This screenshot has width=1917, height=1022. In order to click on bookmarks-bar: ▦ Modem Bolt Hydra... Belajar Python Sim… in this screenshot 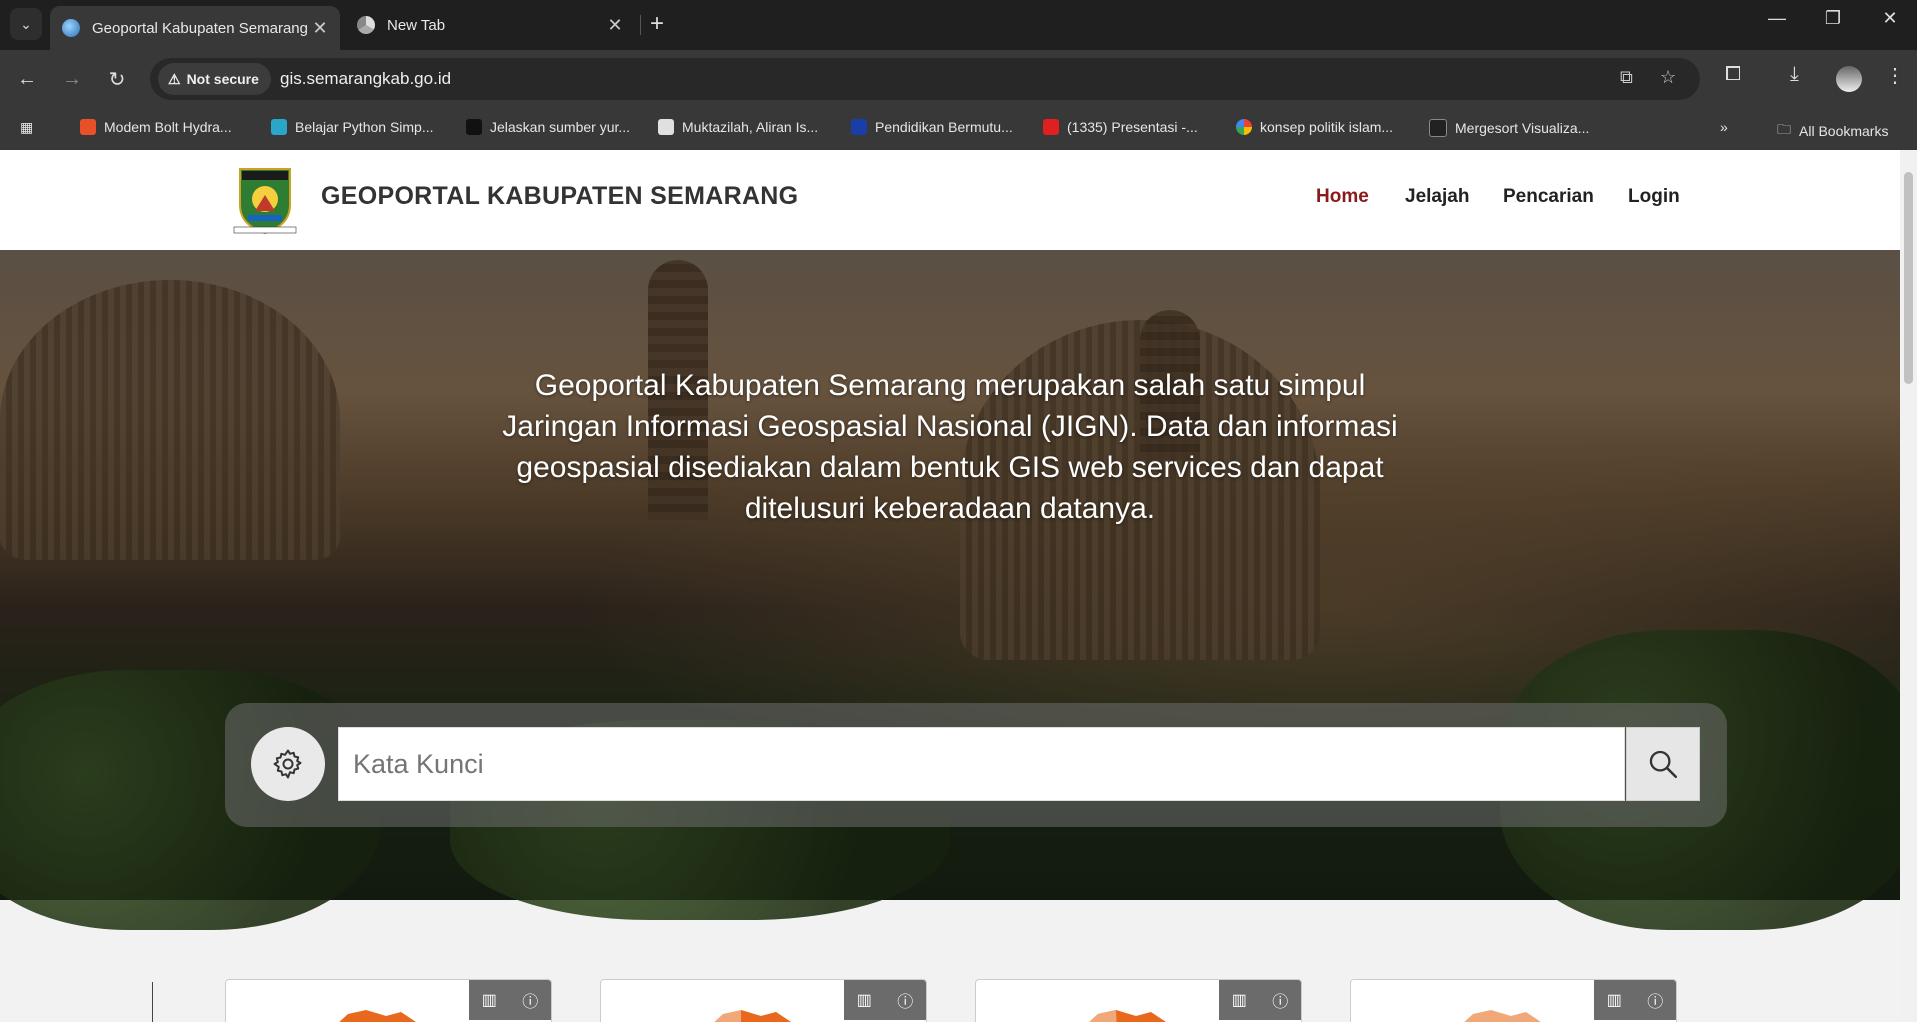, I will do `click(958, 129)`.